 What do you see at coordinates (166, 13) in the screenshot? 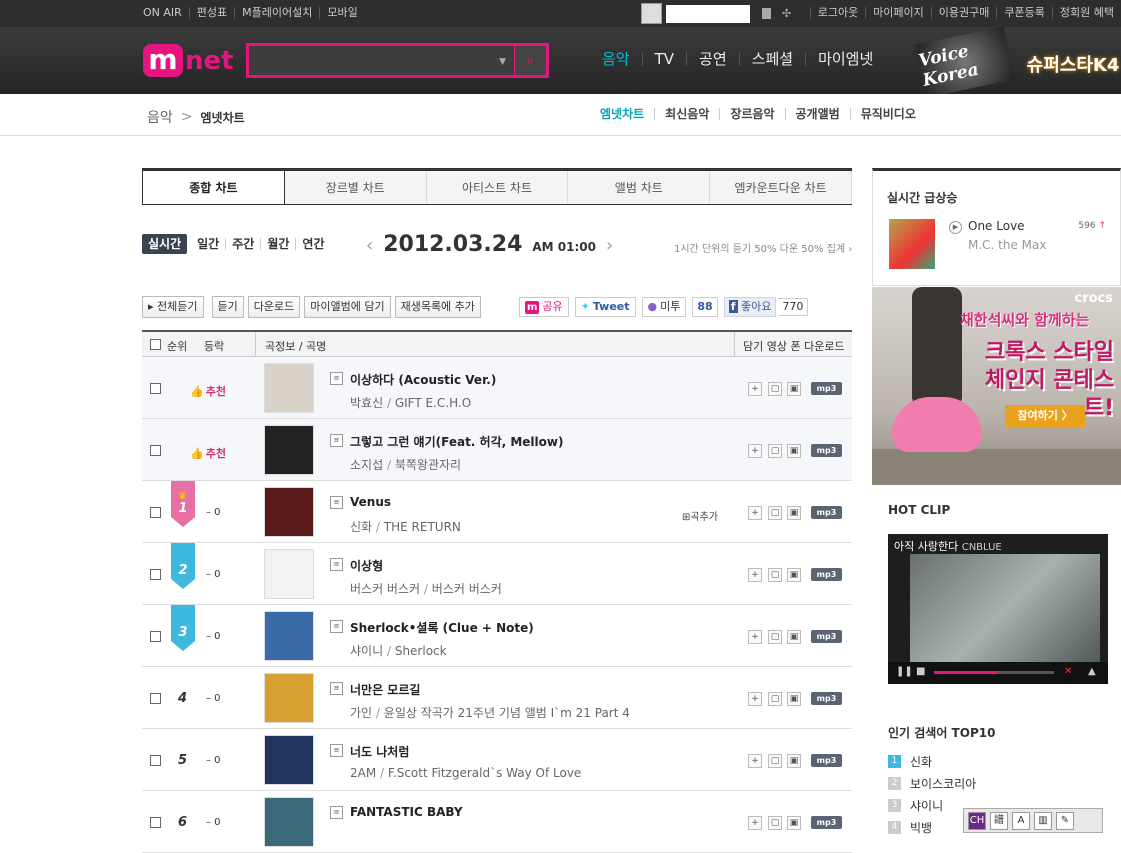
I see `on-air-link: ON AIR` at bounding box center [166, 13].